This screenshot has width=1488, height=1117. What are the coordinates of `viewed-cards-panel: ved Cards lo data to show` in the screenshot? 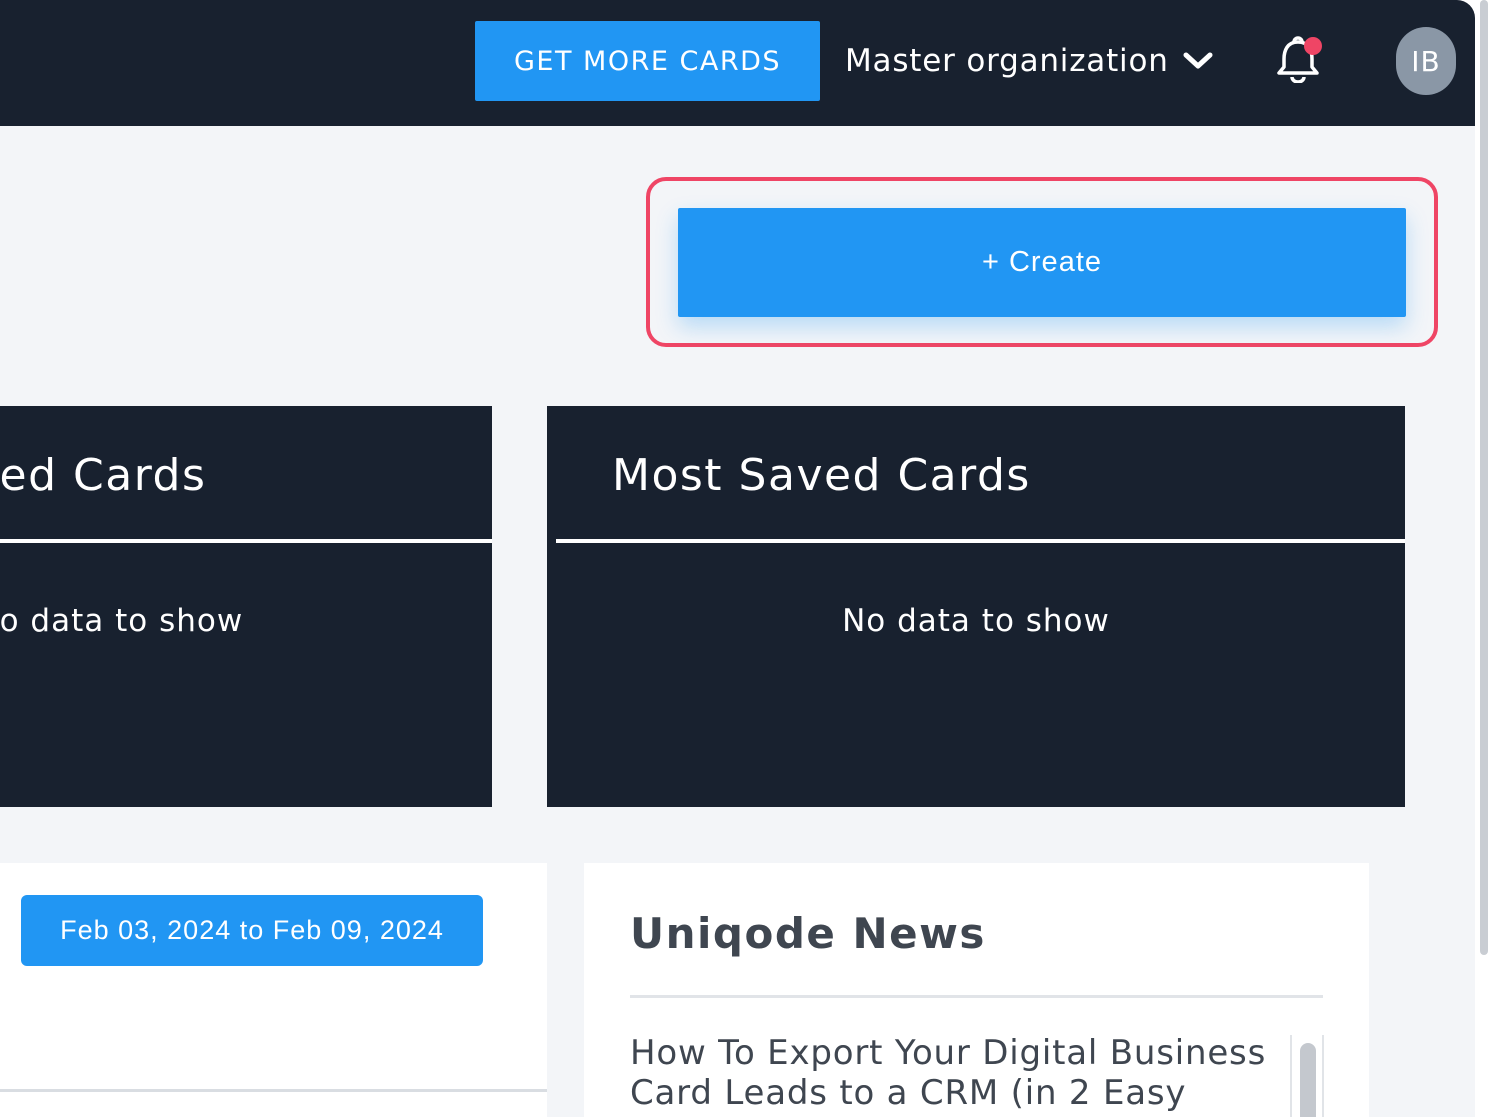 It's located at (246, 606).